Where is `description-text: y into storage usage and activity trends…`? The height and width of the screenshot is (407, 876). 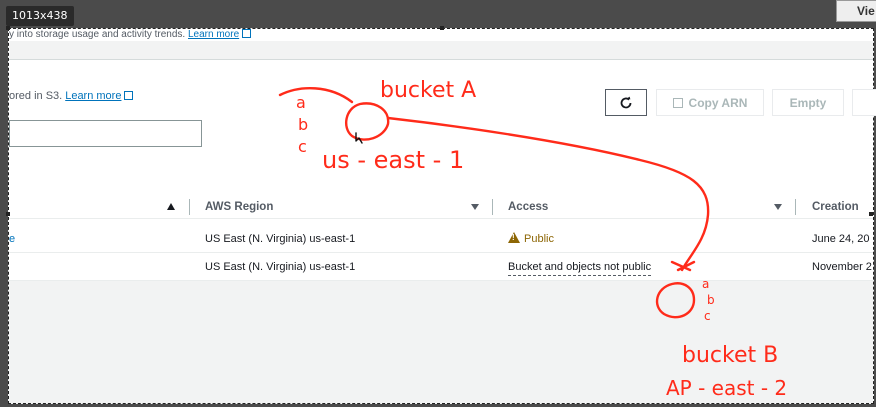 description-text: y into storage usage and activity trends… is located at coordinates (97, 34).